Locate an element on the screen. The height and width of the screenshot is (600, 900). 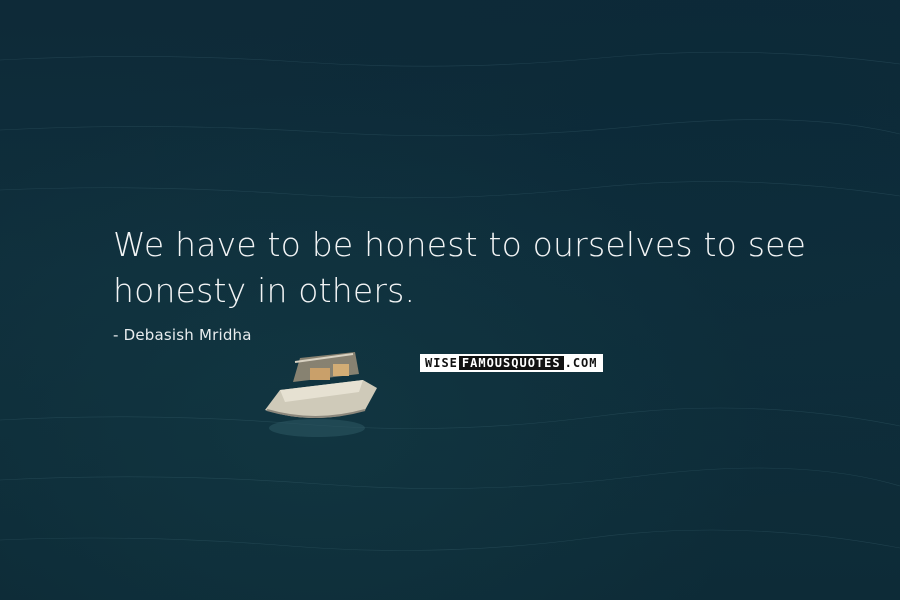
quote-author: - Debasish Mridha is located at coordinates (182, 335).